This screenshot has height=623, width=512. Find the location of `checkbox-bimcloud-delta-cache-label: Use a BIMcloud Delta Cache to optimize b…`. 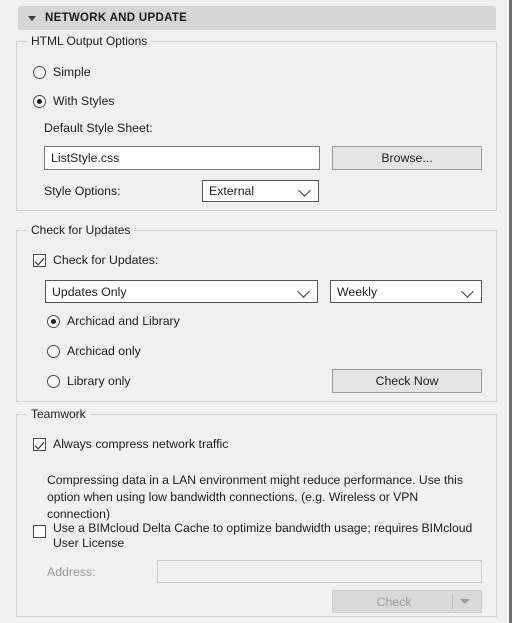

checkbox-bimcloud-delta-cache-label: Use a BIMcloud Delta Cache to optimize b… is located at coordinates (263, 535).